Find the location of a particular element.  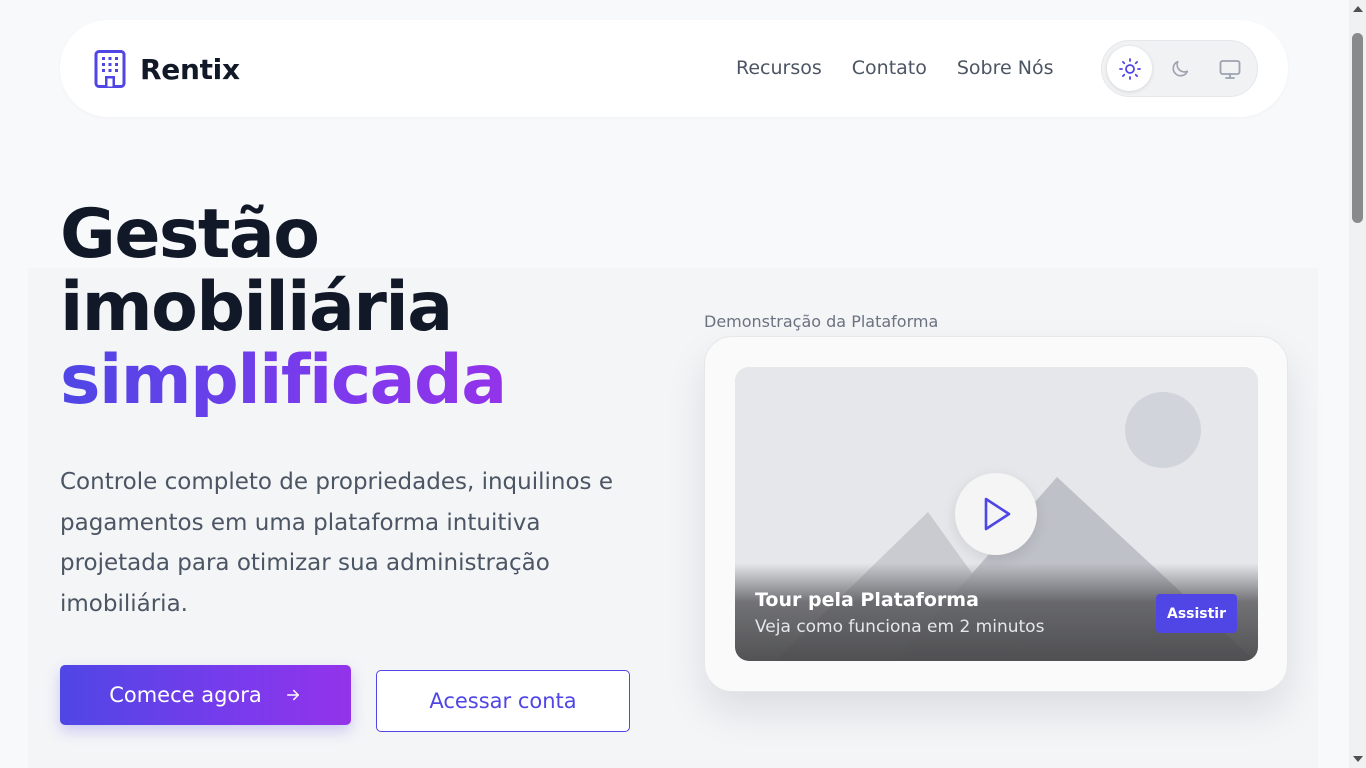

start-now-label: Comece agora is located at coordinates (185, 695).